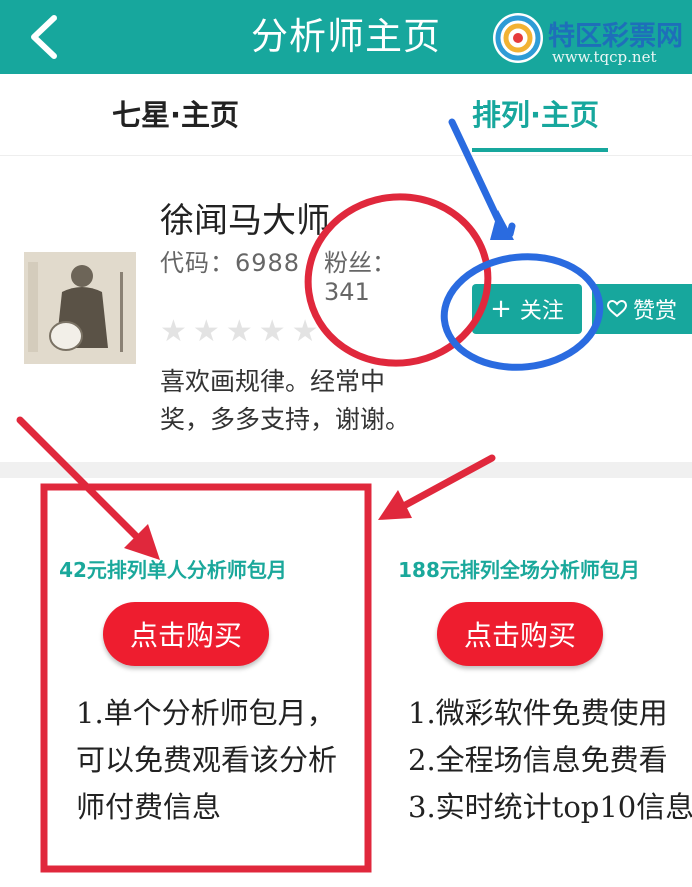 This screenshot has width=692, height=887. What do you see at coordinates (654, 311) in the screenshot?
I see `reward-label: 赞赏` at bounding box center [654, 311].